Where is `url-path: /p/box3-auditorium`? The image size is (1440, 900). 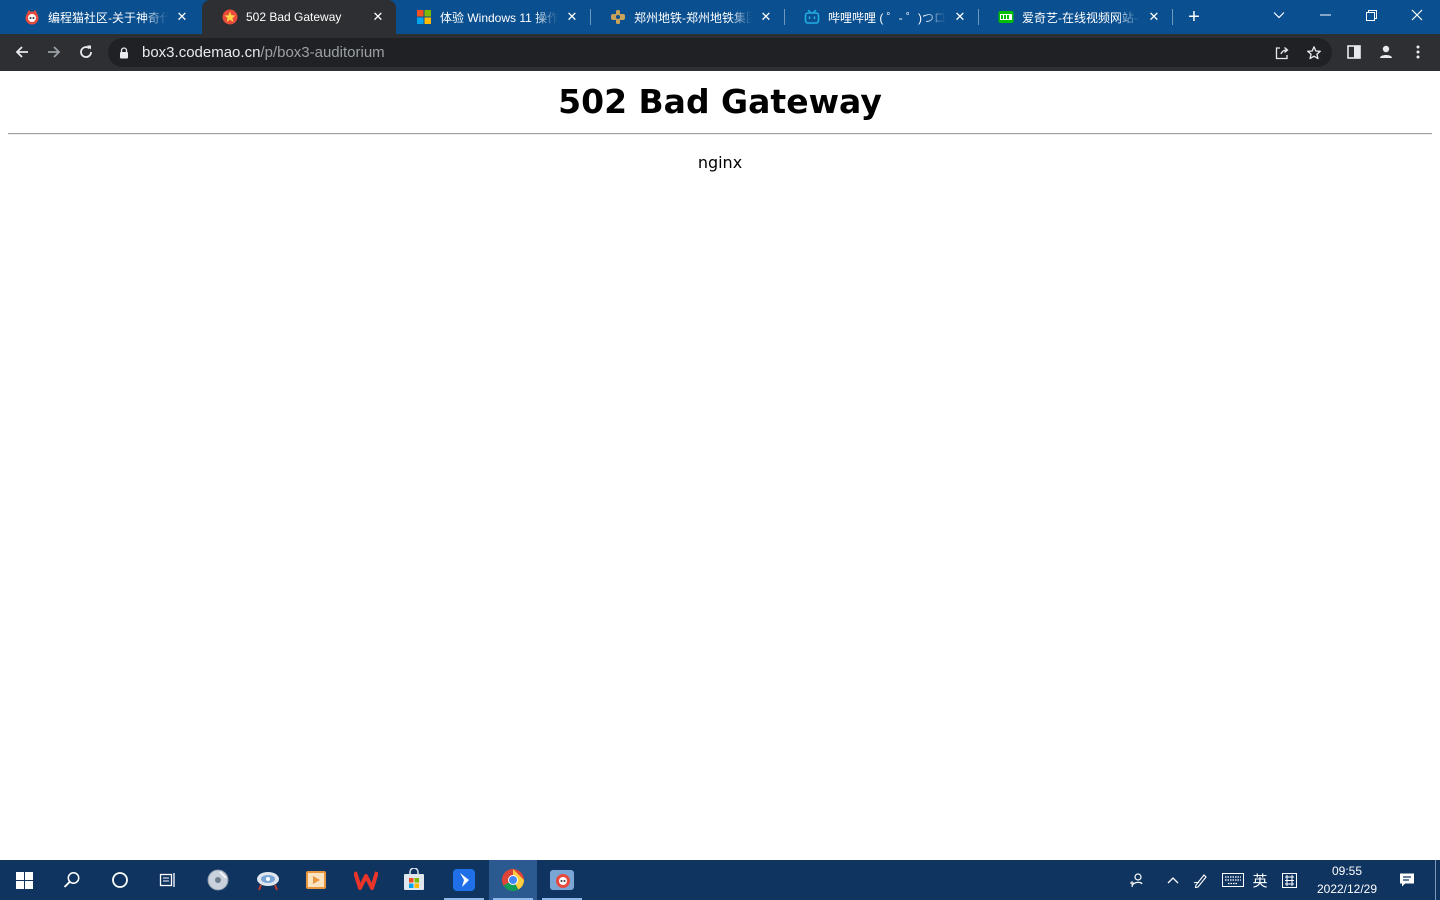 url-path: /p/box3-auditorium is located at coordinates (322, 52).